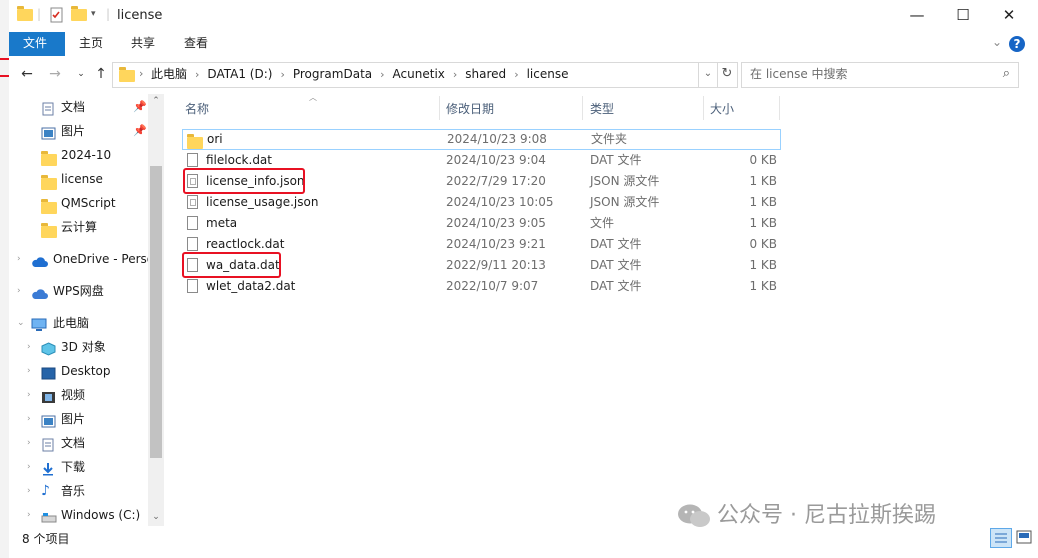  Describe the element at coordinates (79, 443) in the screenshot. I see `sidebar-item-documents: › 文档` at that location.